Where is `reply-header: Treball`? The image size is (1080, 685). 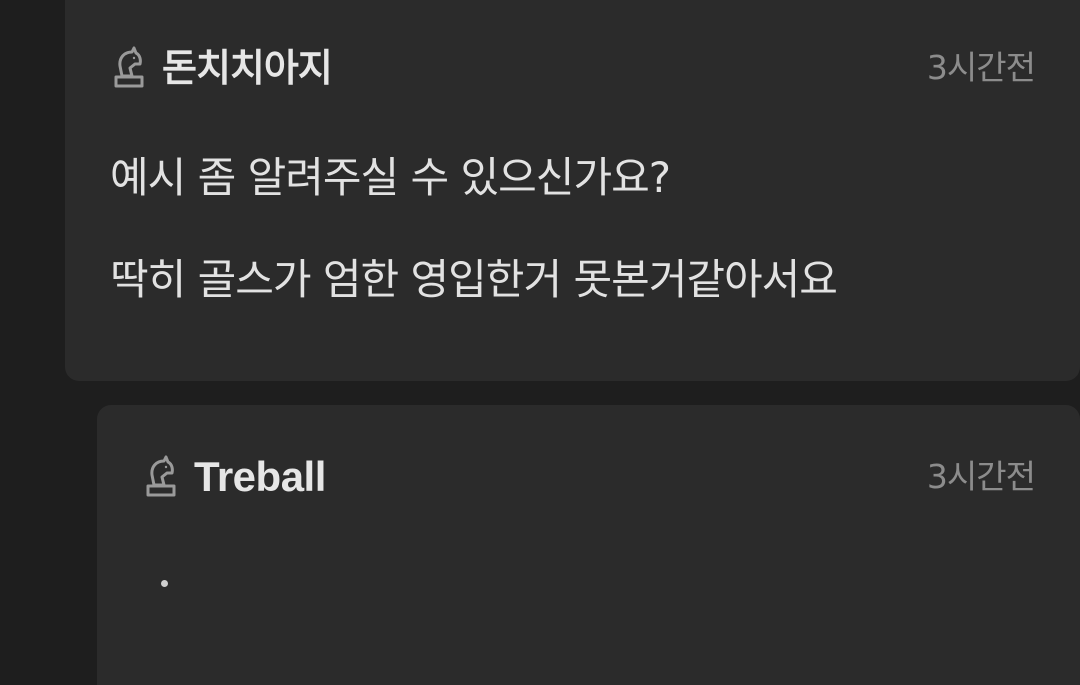
reply-header: Treball is located at coordinates (234, 477).